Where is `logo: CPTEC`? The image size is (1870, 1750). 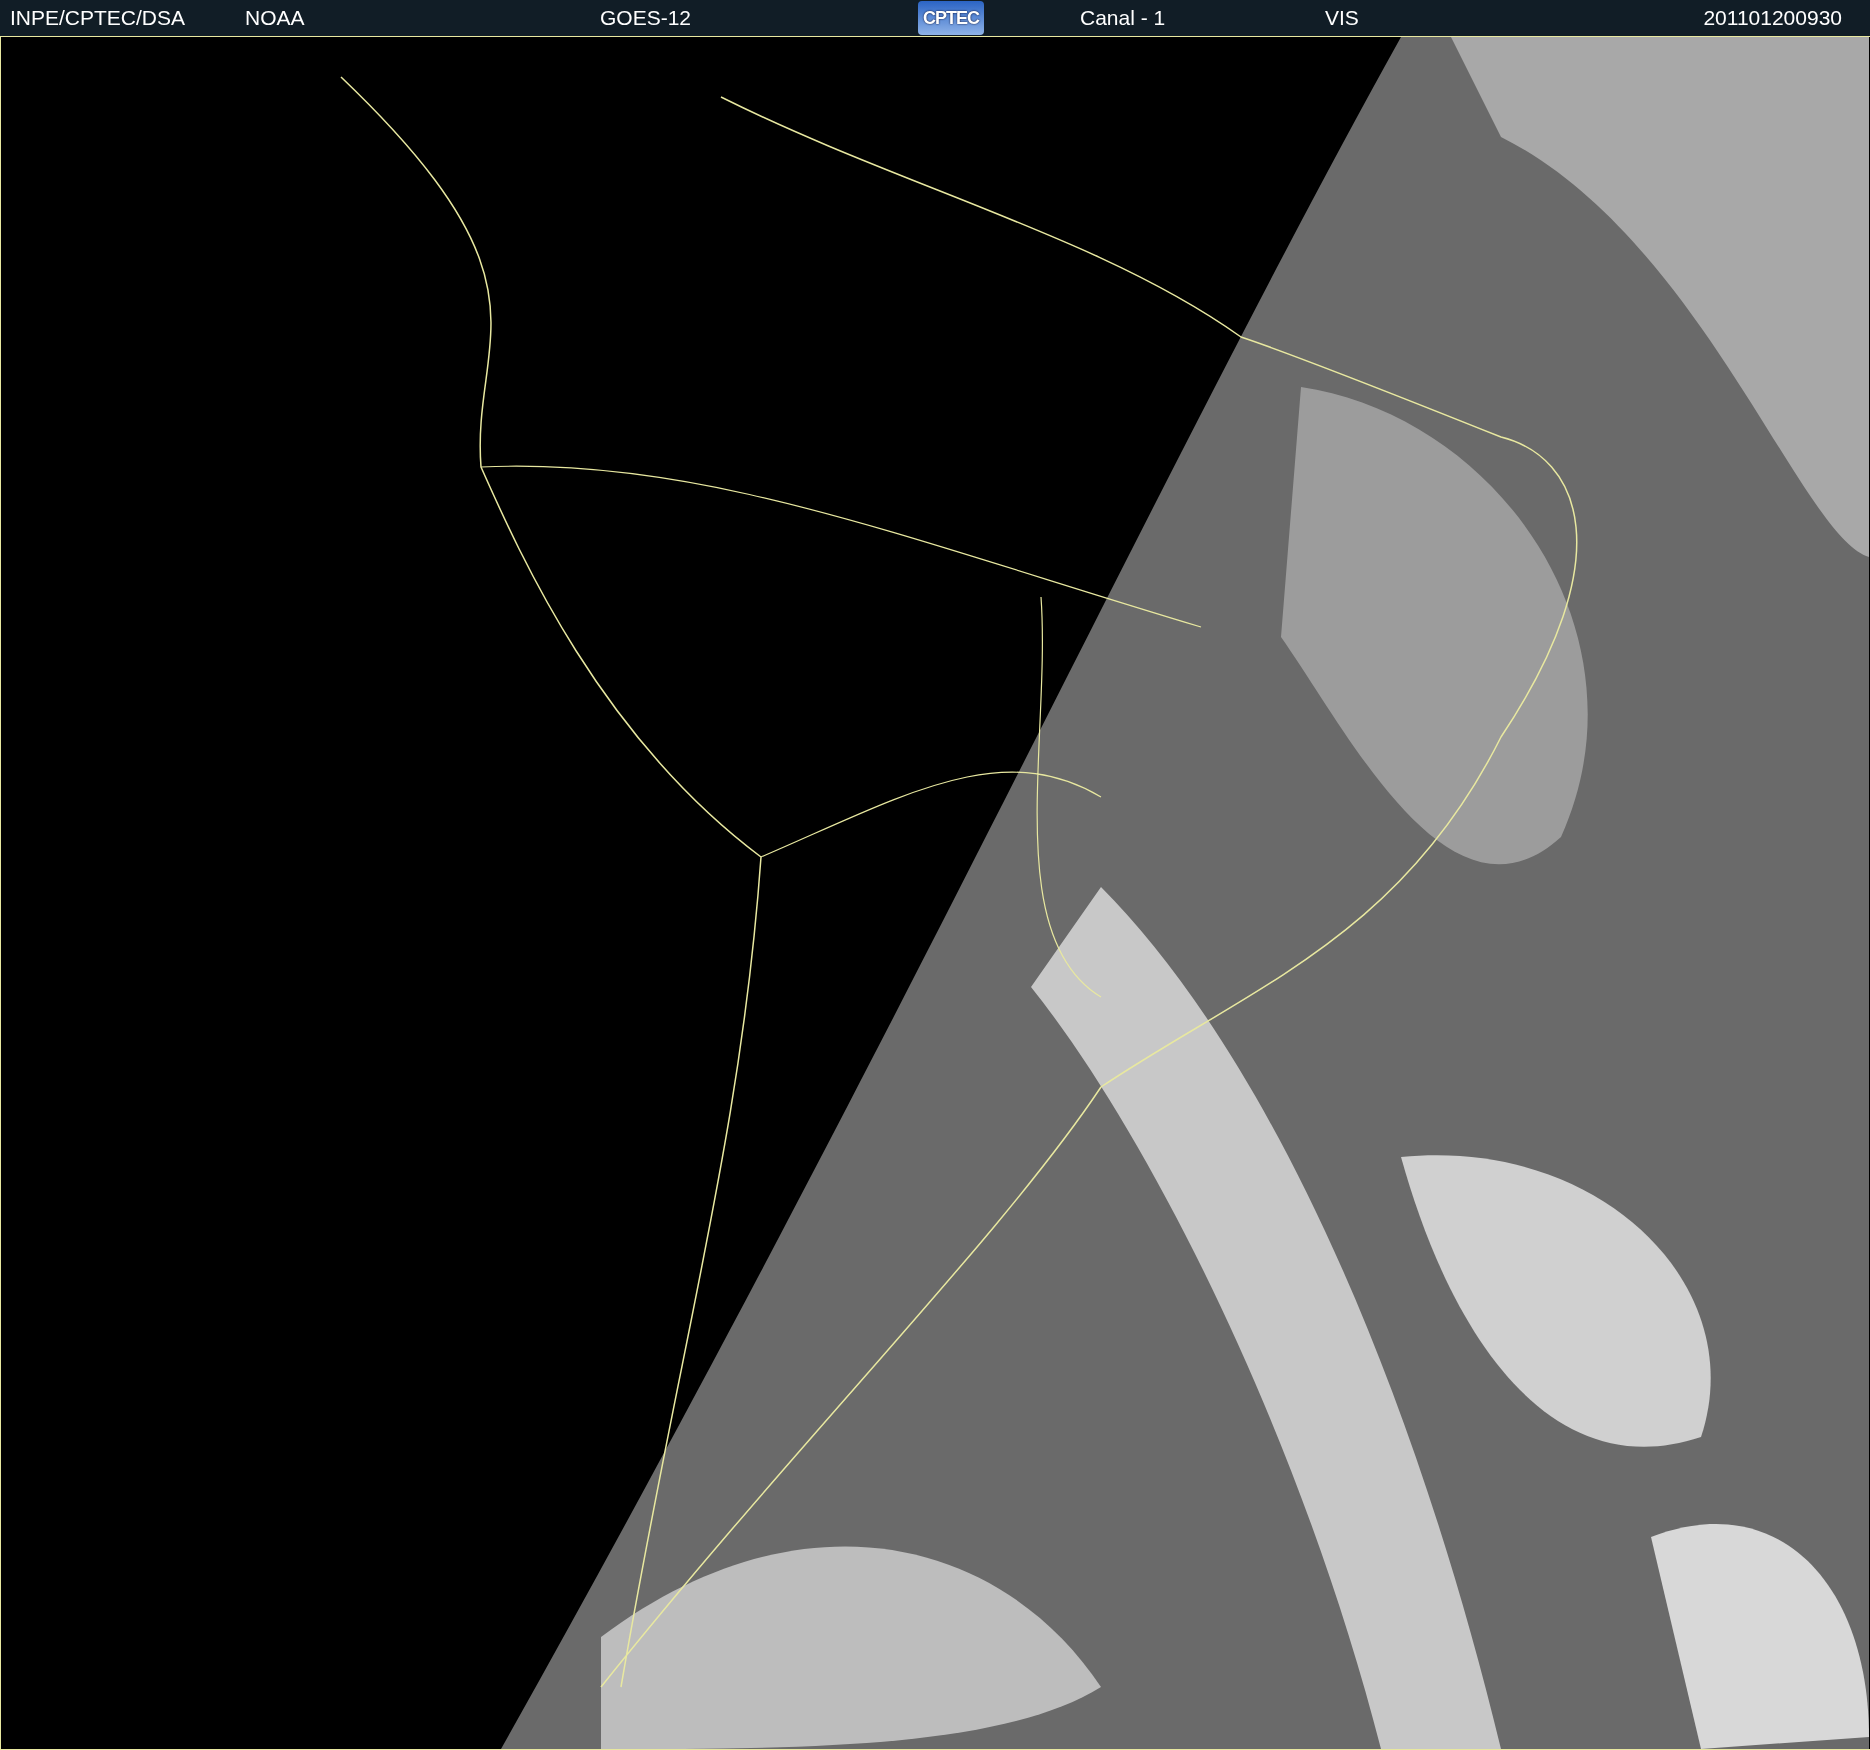 logo: CPTEC is located at coordinates (951, 18).